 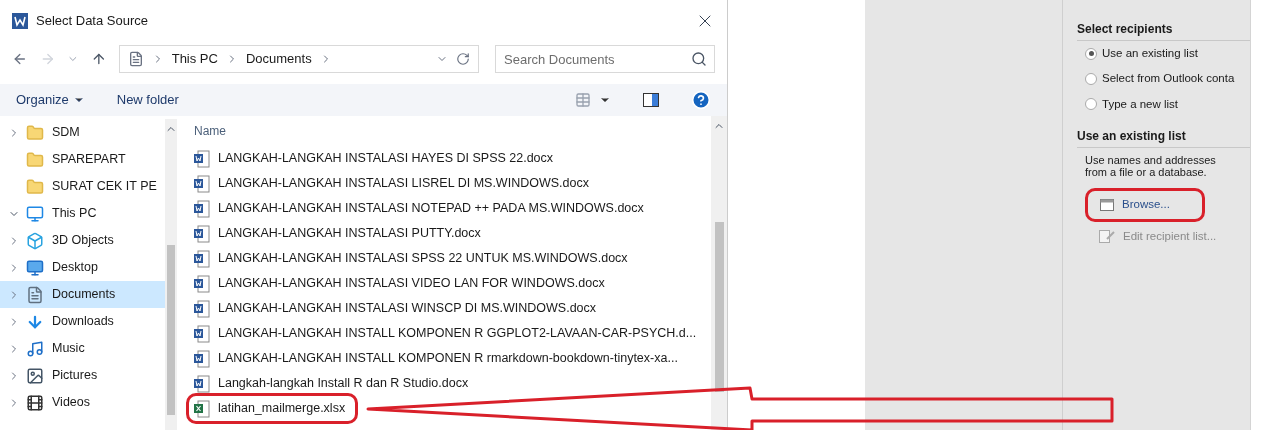 I want to click on file-name: latihan_mailmerge.xlsx, so click(x=282, y=409).